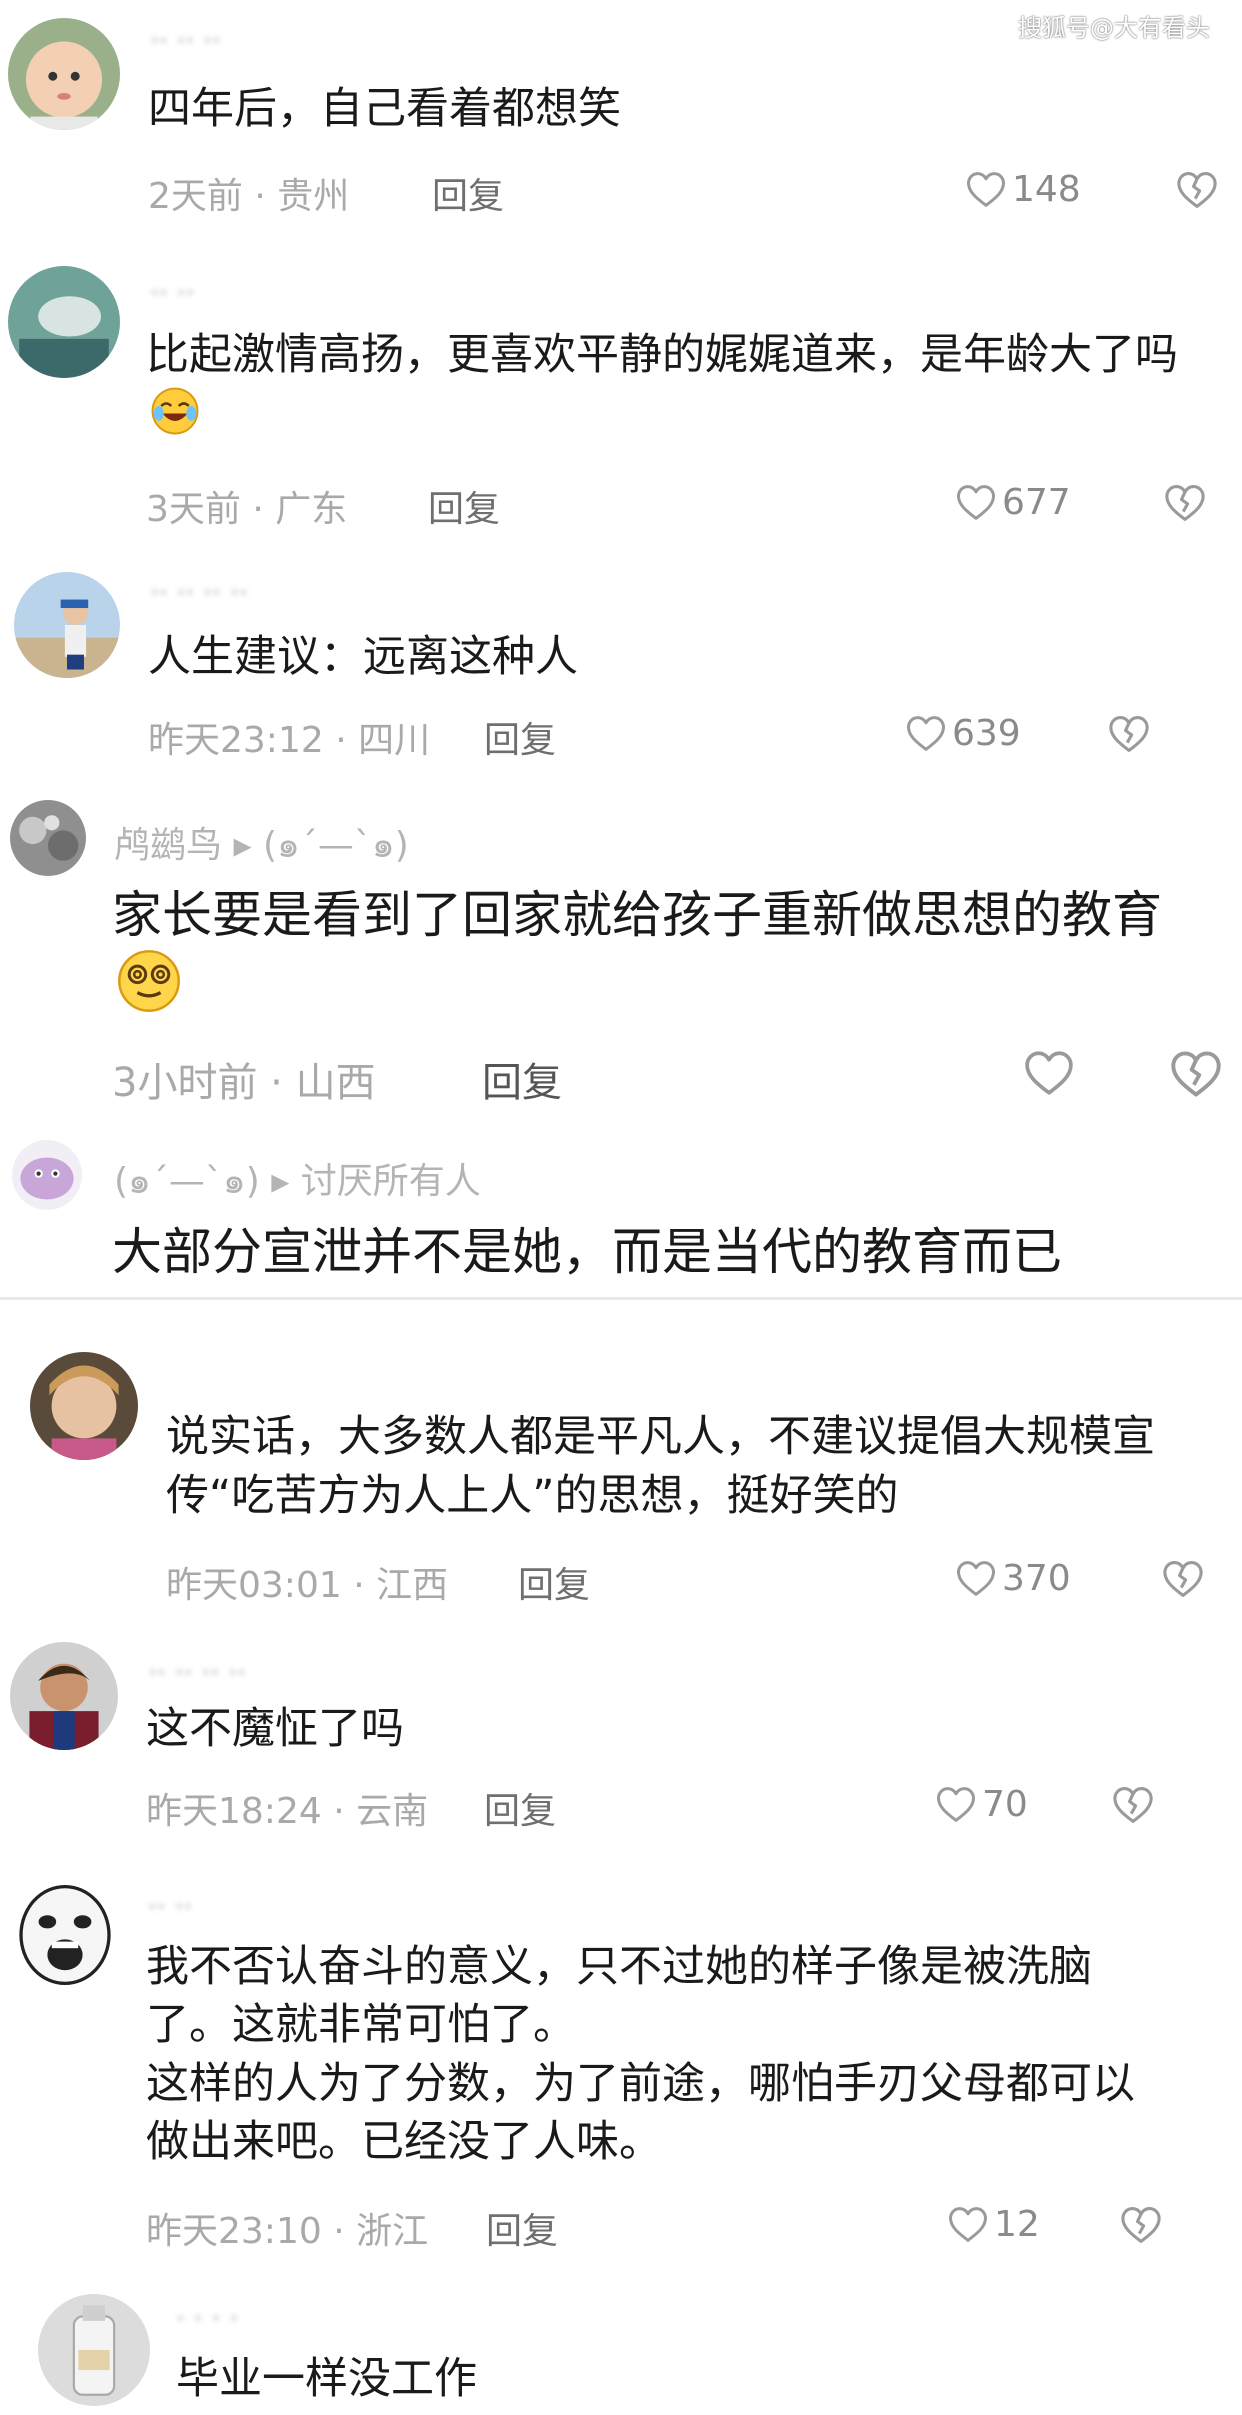 Image resolution: width=1242 pixels, height=2415 pixels. I want to click on time-location: 3天前 · 广东, so click(247, 509).